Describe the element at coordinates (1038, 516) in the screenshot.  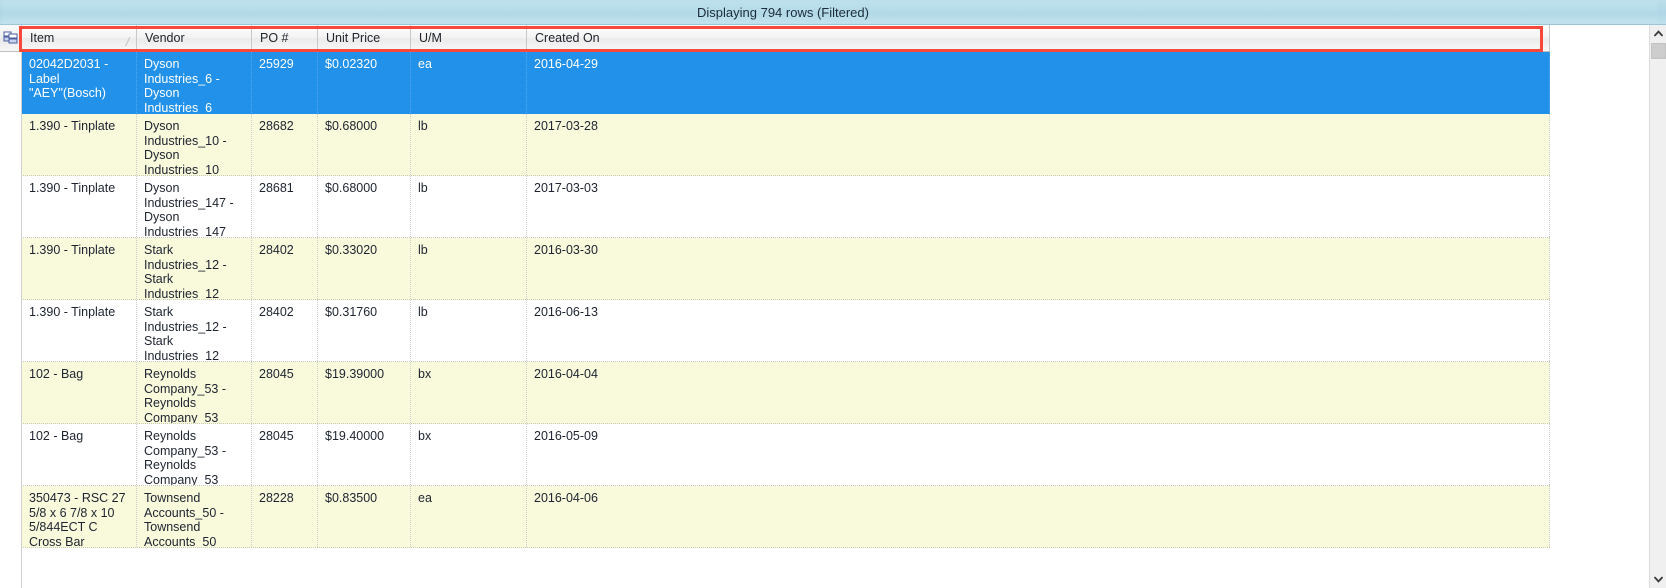
I see `cell-created-on: 2016-04-06` at that location.